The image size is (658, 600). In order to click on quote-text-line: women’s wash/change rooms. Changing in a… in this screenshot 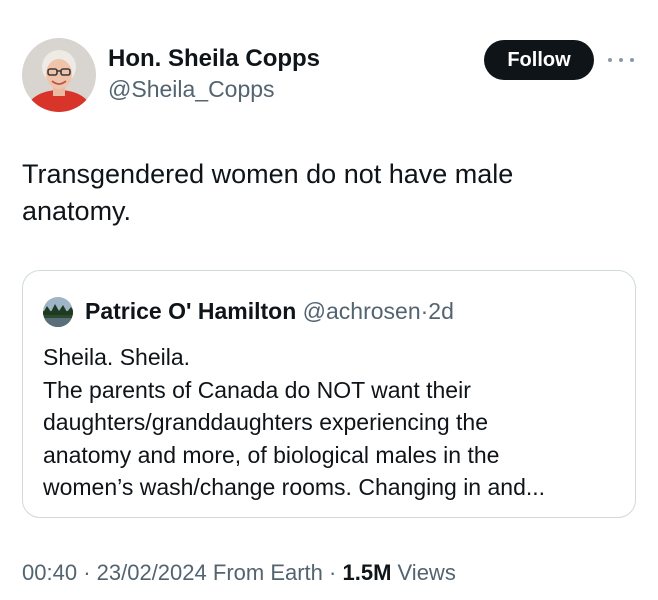, I will do `click(294, 487)`.